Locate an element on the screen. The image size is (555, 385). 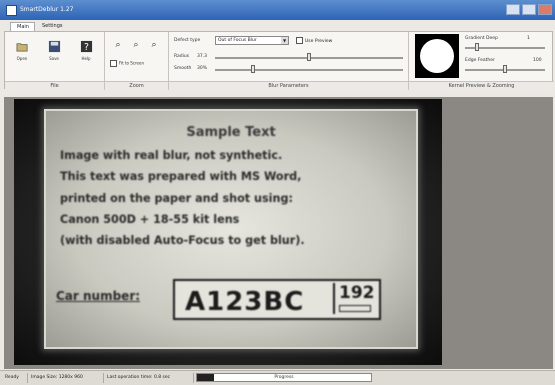
text-line: Canon 500D + 18-55 kit lens is located at coordinates (150, 219).